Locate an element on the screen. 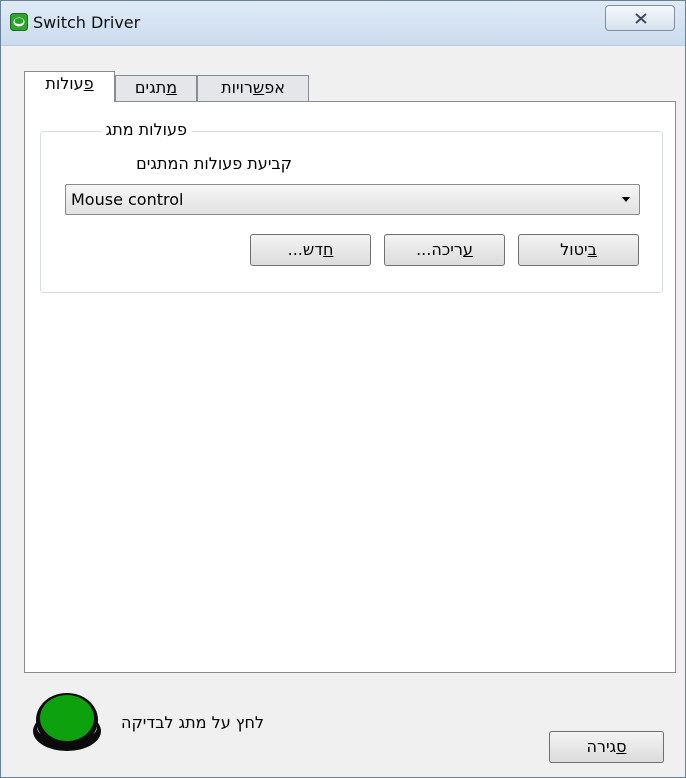 The width and height of the screenshot is (686, 778). close-window-button is located at coordinates (640, 18).